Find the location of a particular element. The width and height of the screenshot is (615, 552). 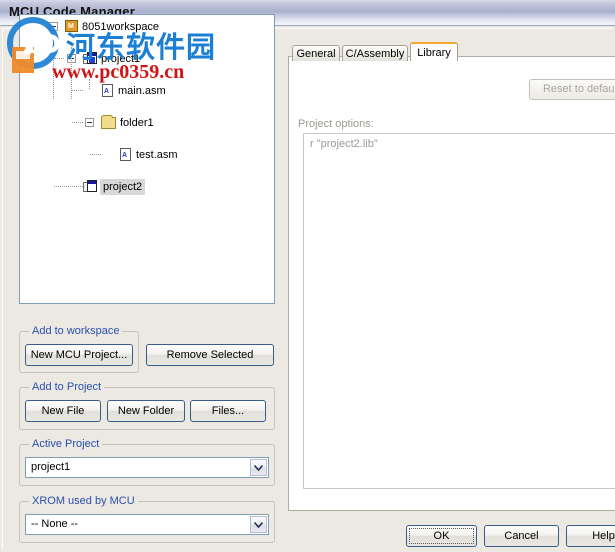

tree-node-folder1: folder1 is located at coordinates (147, 122).